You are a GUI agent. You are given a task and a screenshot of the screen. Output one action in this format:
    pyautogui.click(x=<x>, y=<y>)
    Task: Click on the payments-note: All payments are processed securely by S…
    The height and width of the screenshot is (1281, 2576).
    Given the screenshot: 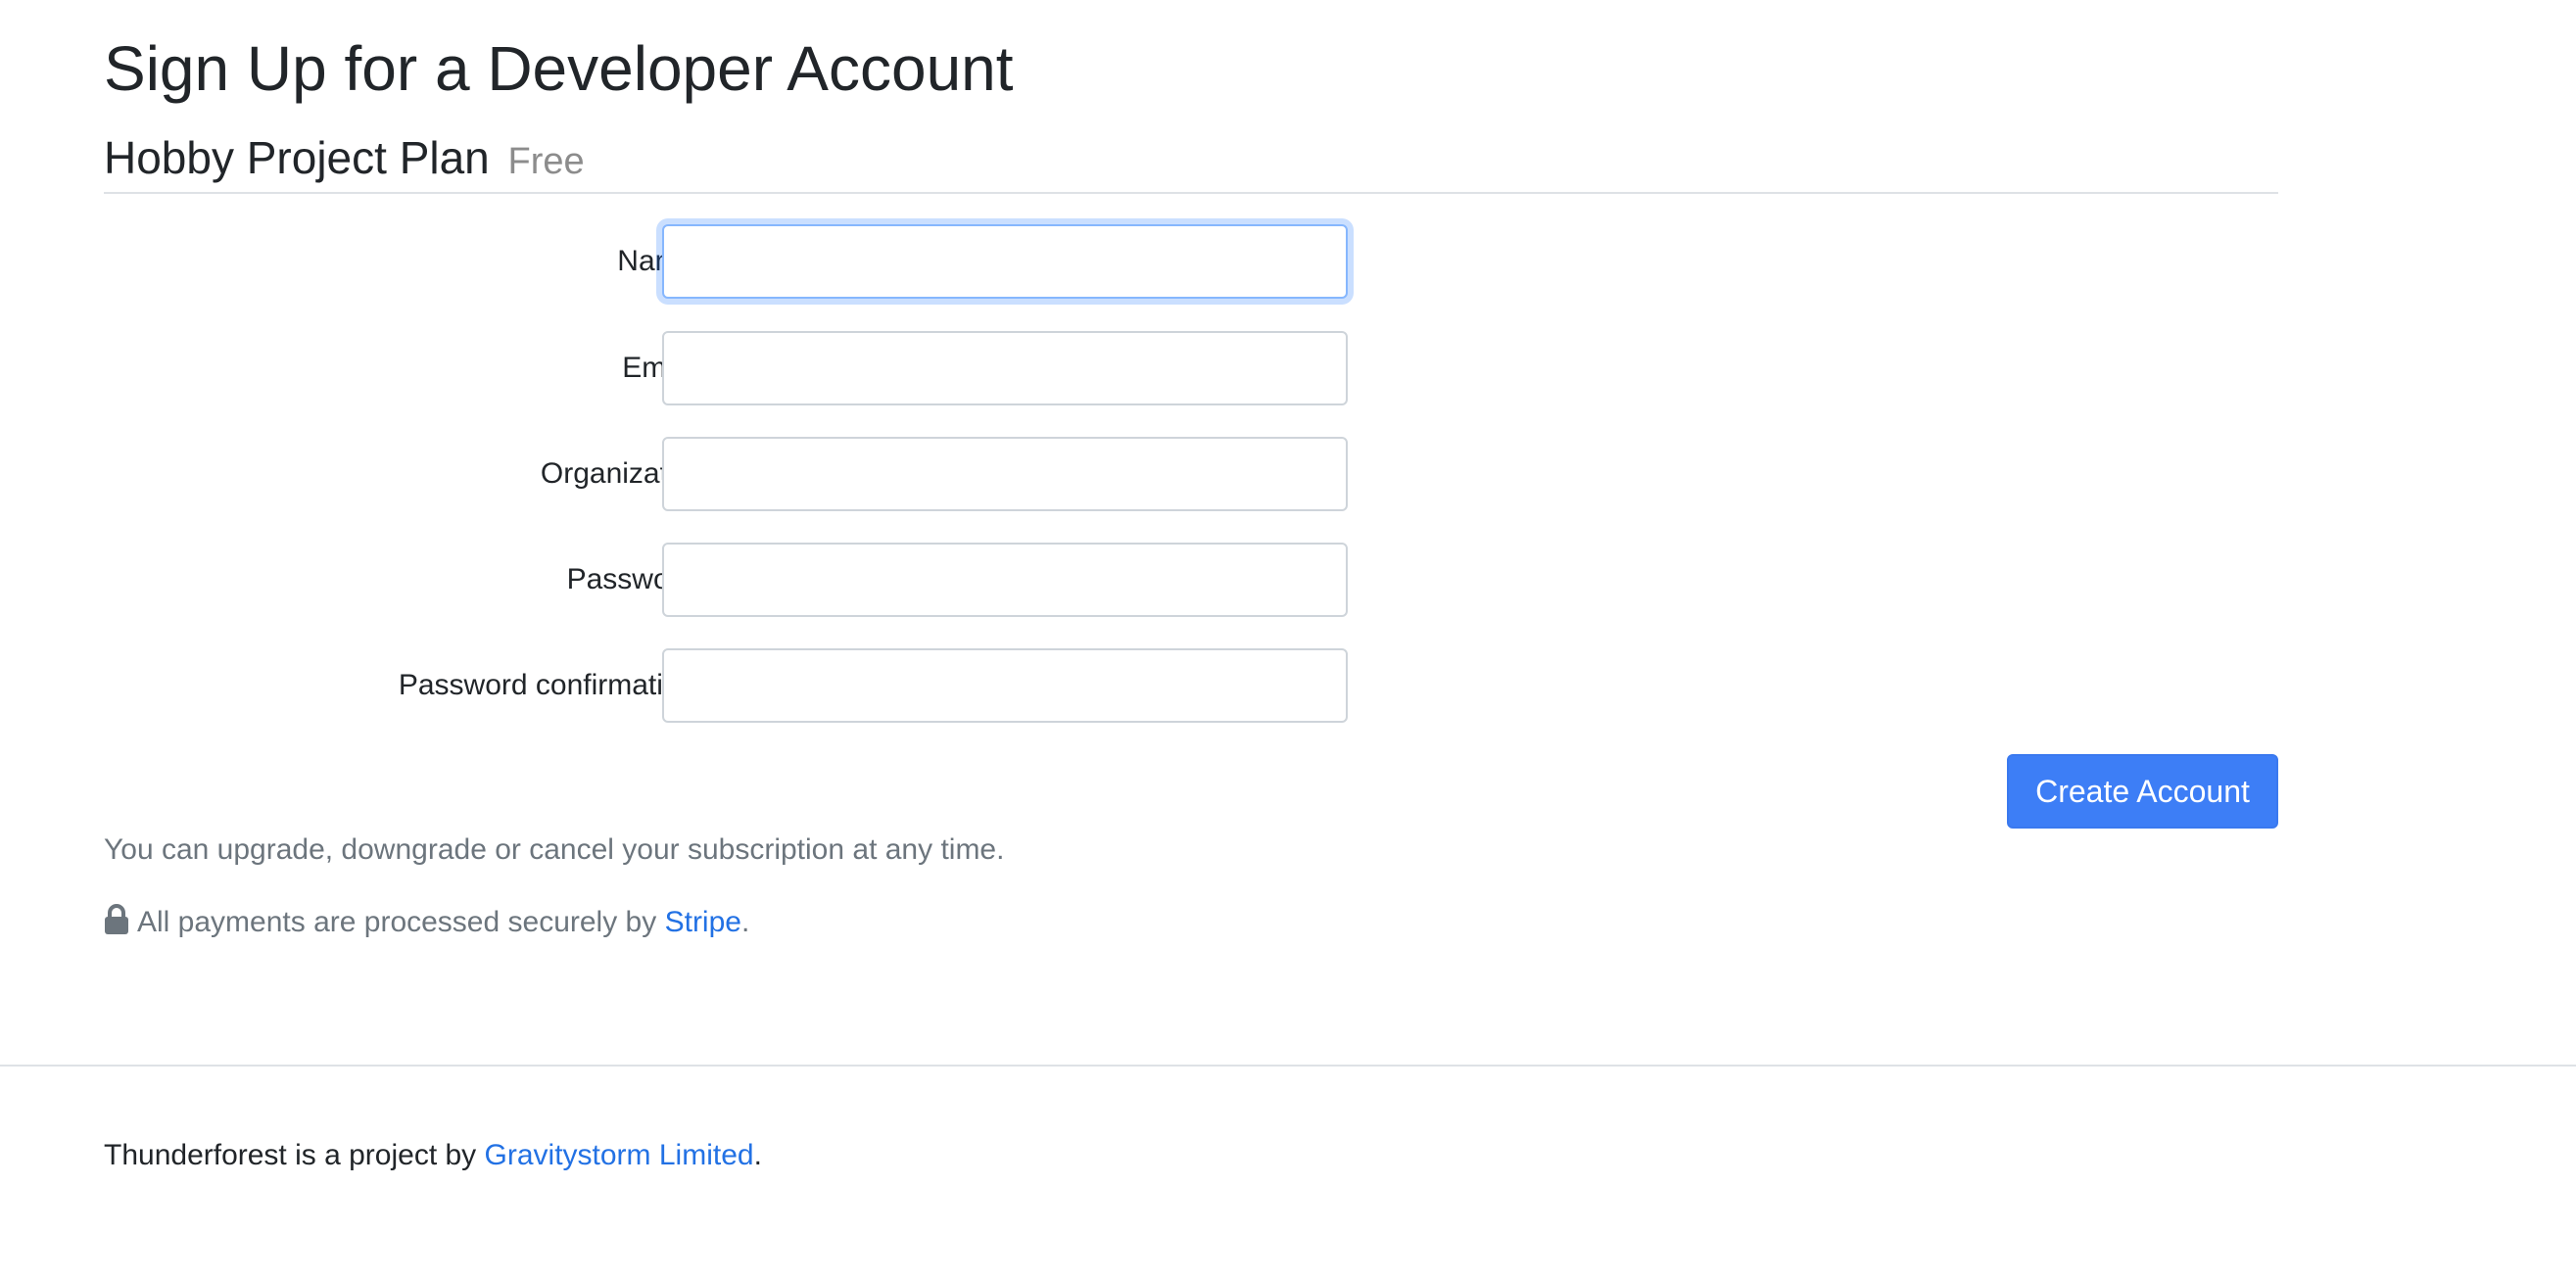 What is the action you would take?
    pyautogui.click(x=426, y=922)
    